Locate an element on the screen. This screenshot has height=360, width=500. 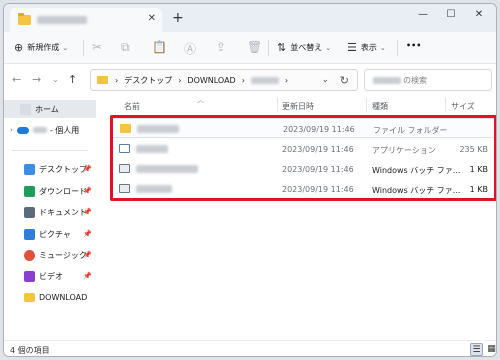
title-bar: ✕ + — ☐ ✕ is located at coordinates (250, 18).